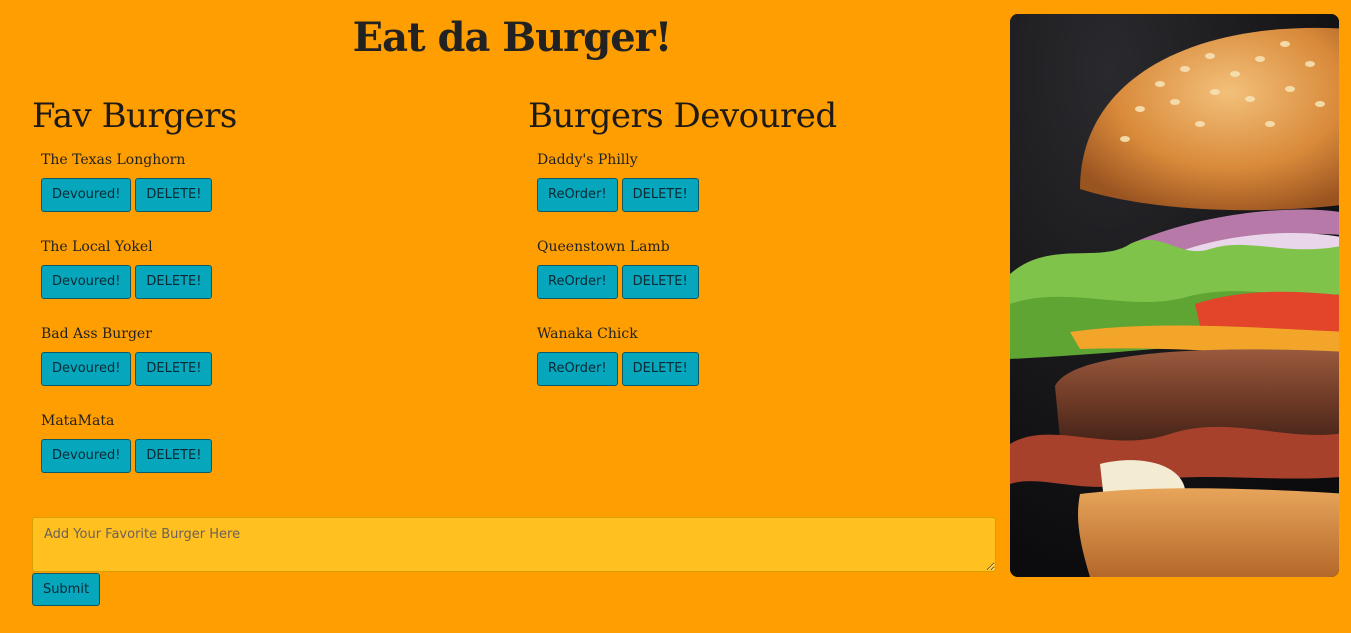 The width and height of the screenshot is (1351, 633). Describe the element at coordinates (682, 116) in the screenshot. I see `burgers-devoured-heading: Burgers Devoured` at that location.